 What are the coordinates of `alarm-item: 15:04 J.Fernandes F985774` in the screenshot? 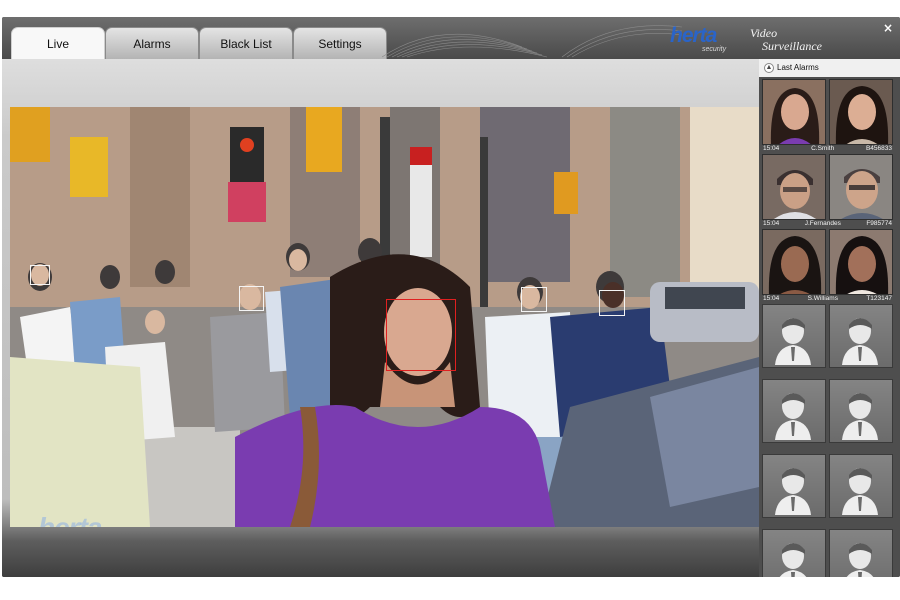 It's located at (830, 191).